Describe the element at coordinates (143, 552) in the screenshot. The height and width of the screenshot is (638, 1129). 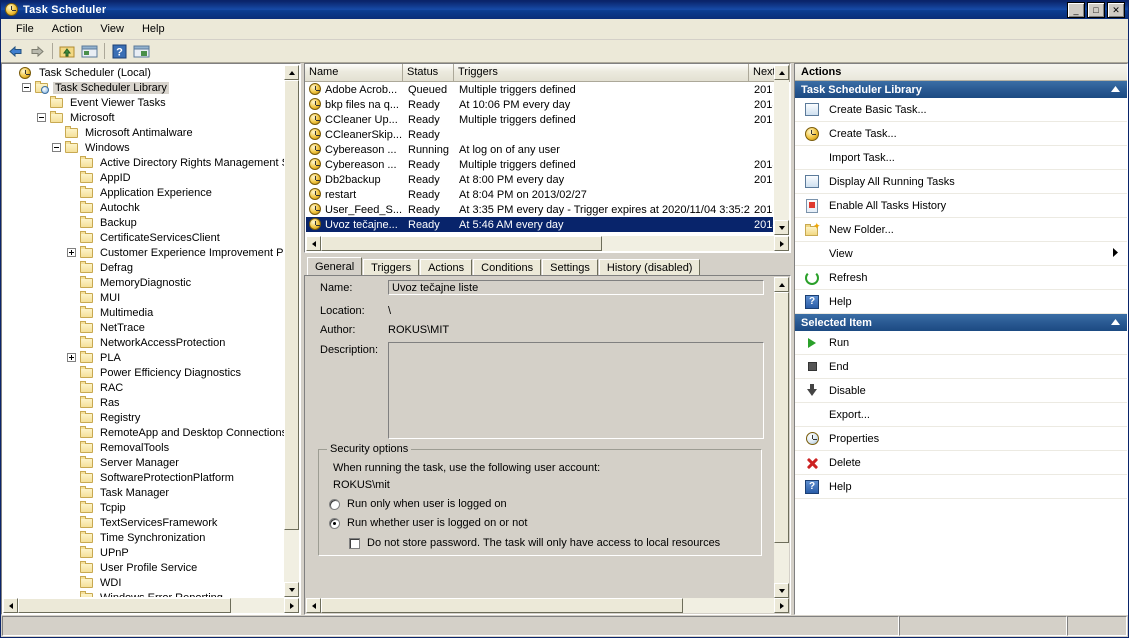
I see `tree-node: UPnP` at that location.